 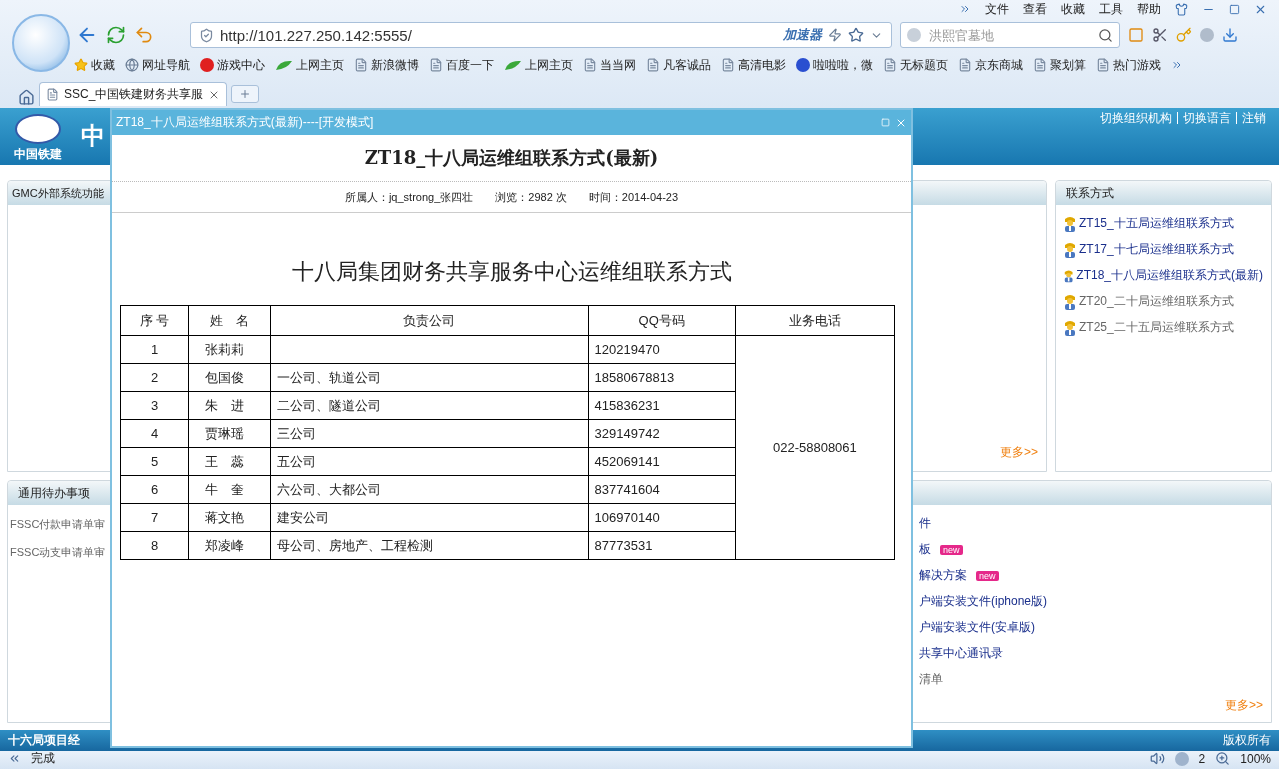 I want to click on browser-tab: SSC_中国铁建财务共享服, so click(x=133, y=94).